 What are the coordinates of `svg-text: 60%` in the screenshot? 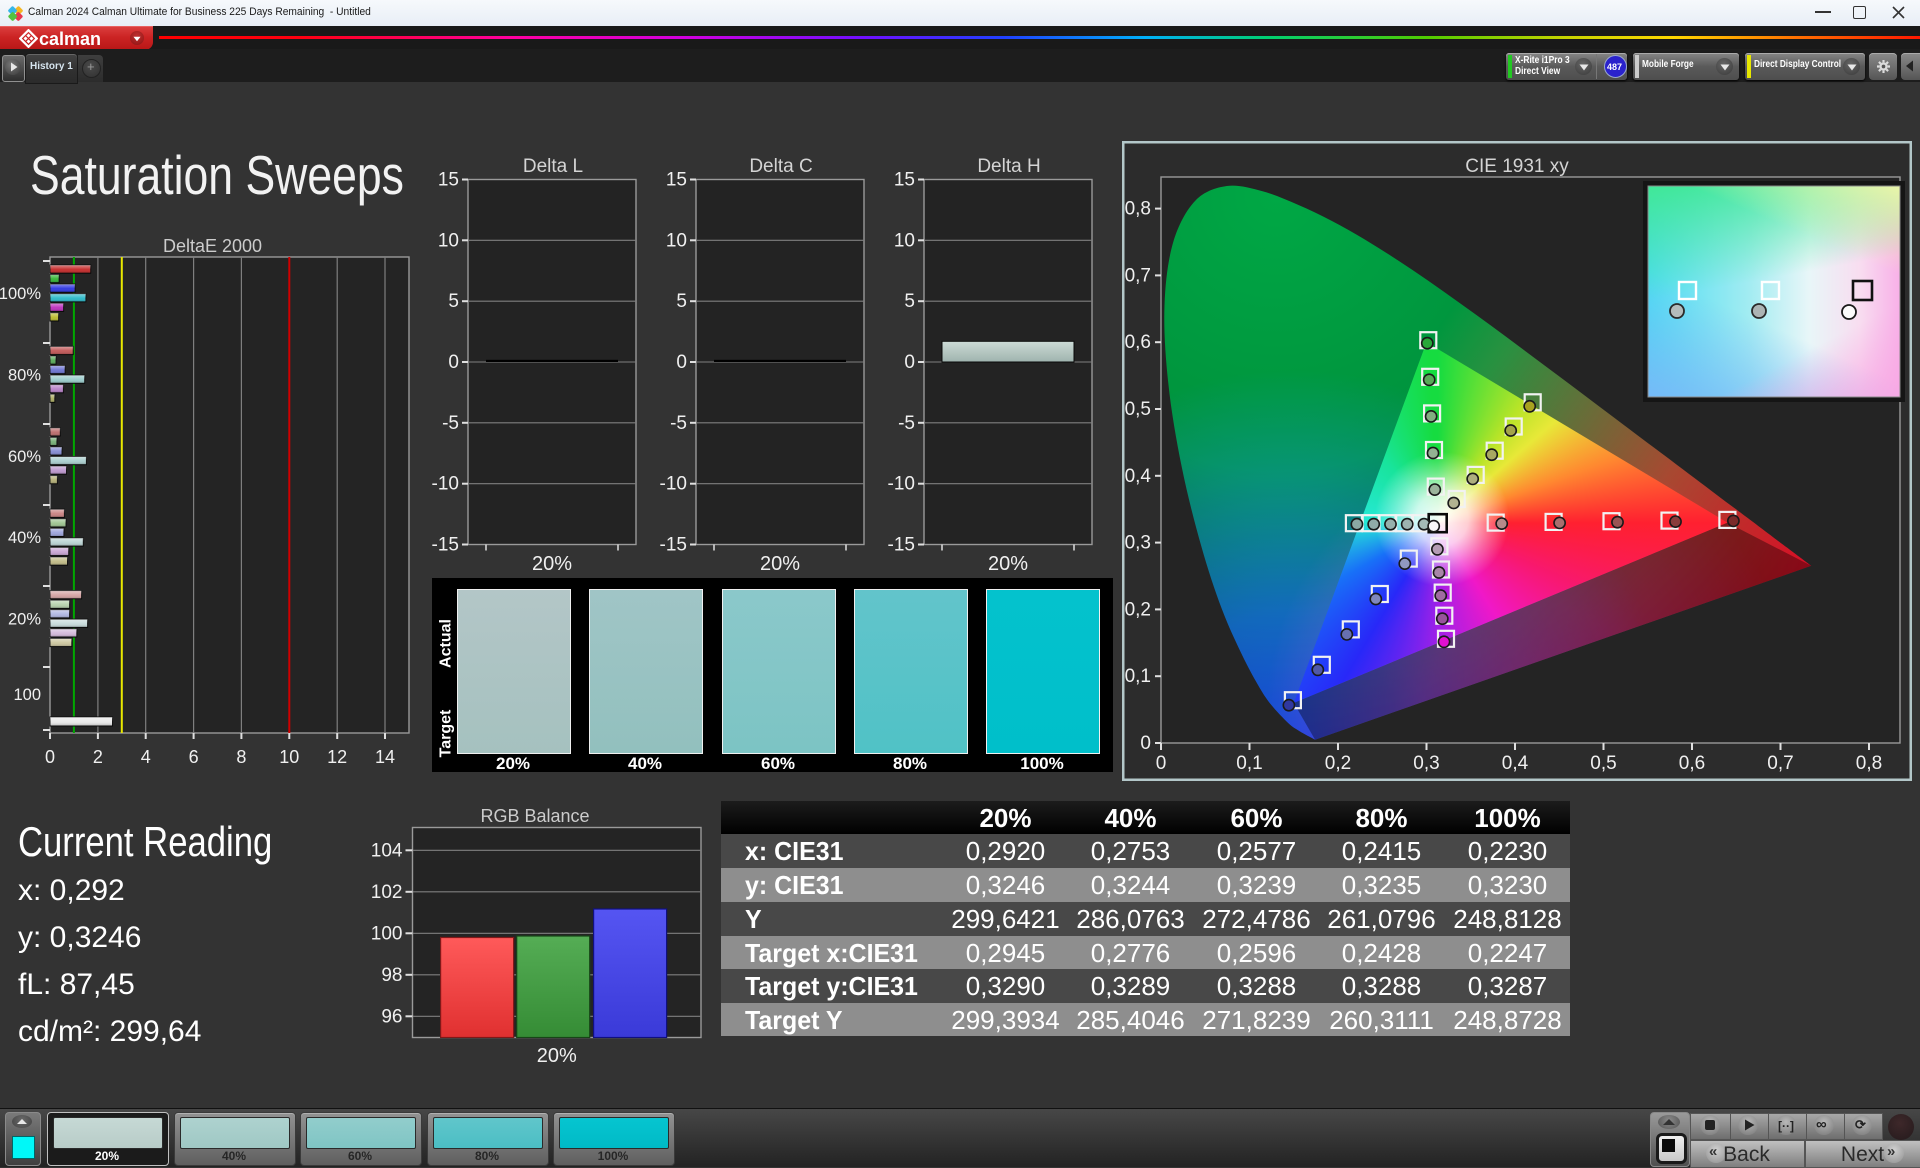 It's located at (24, 457).